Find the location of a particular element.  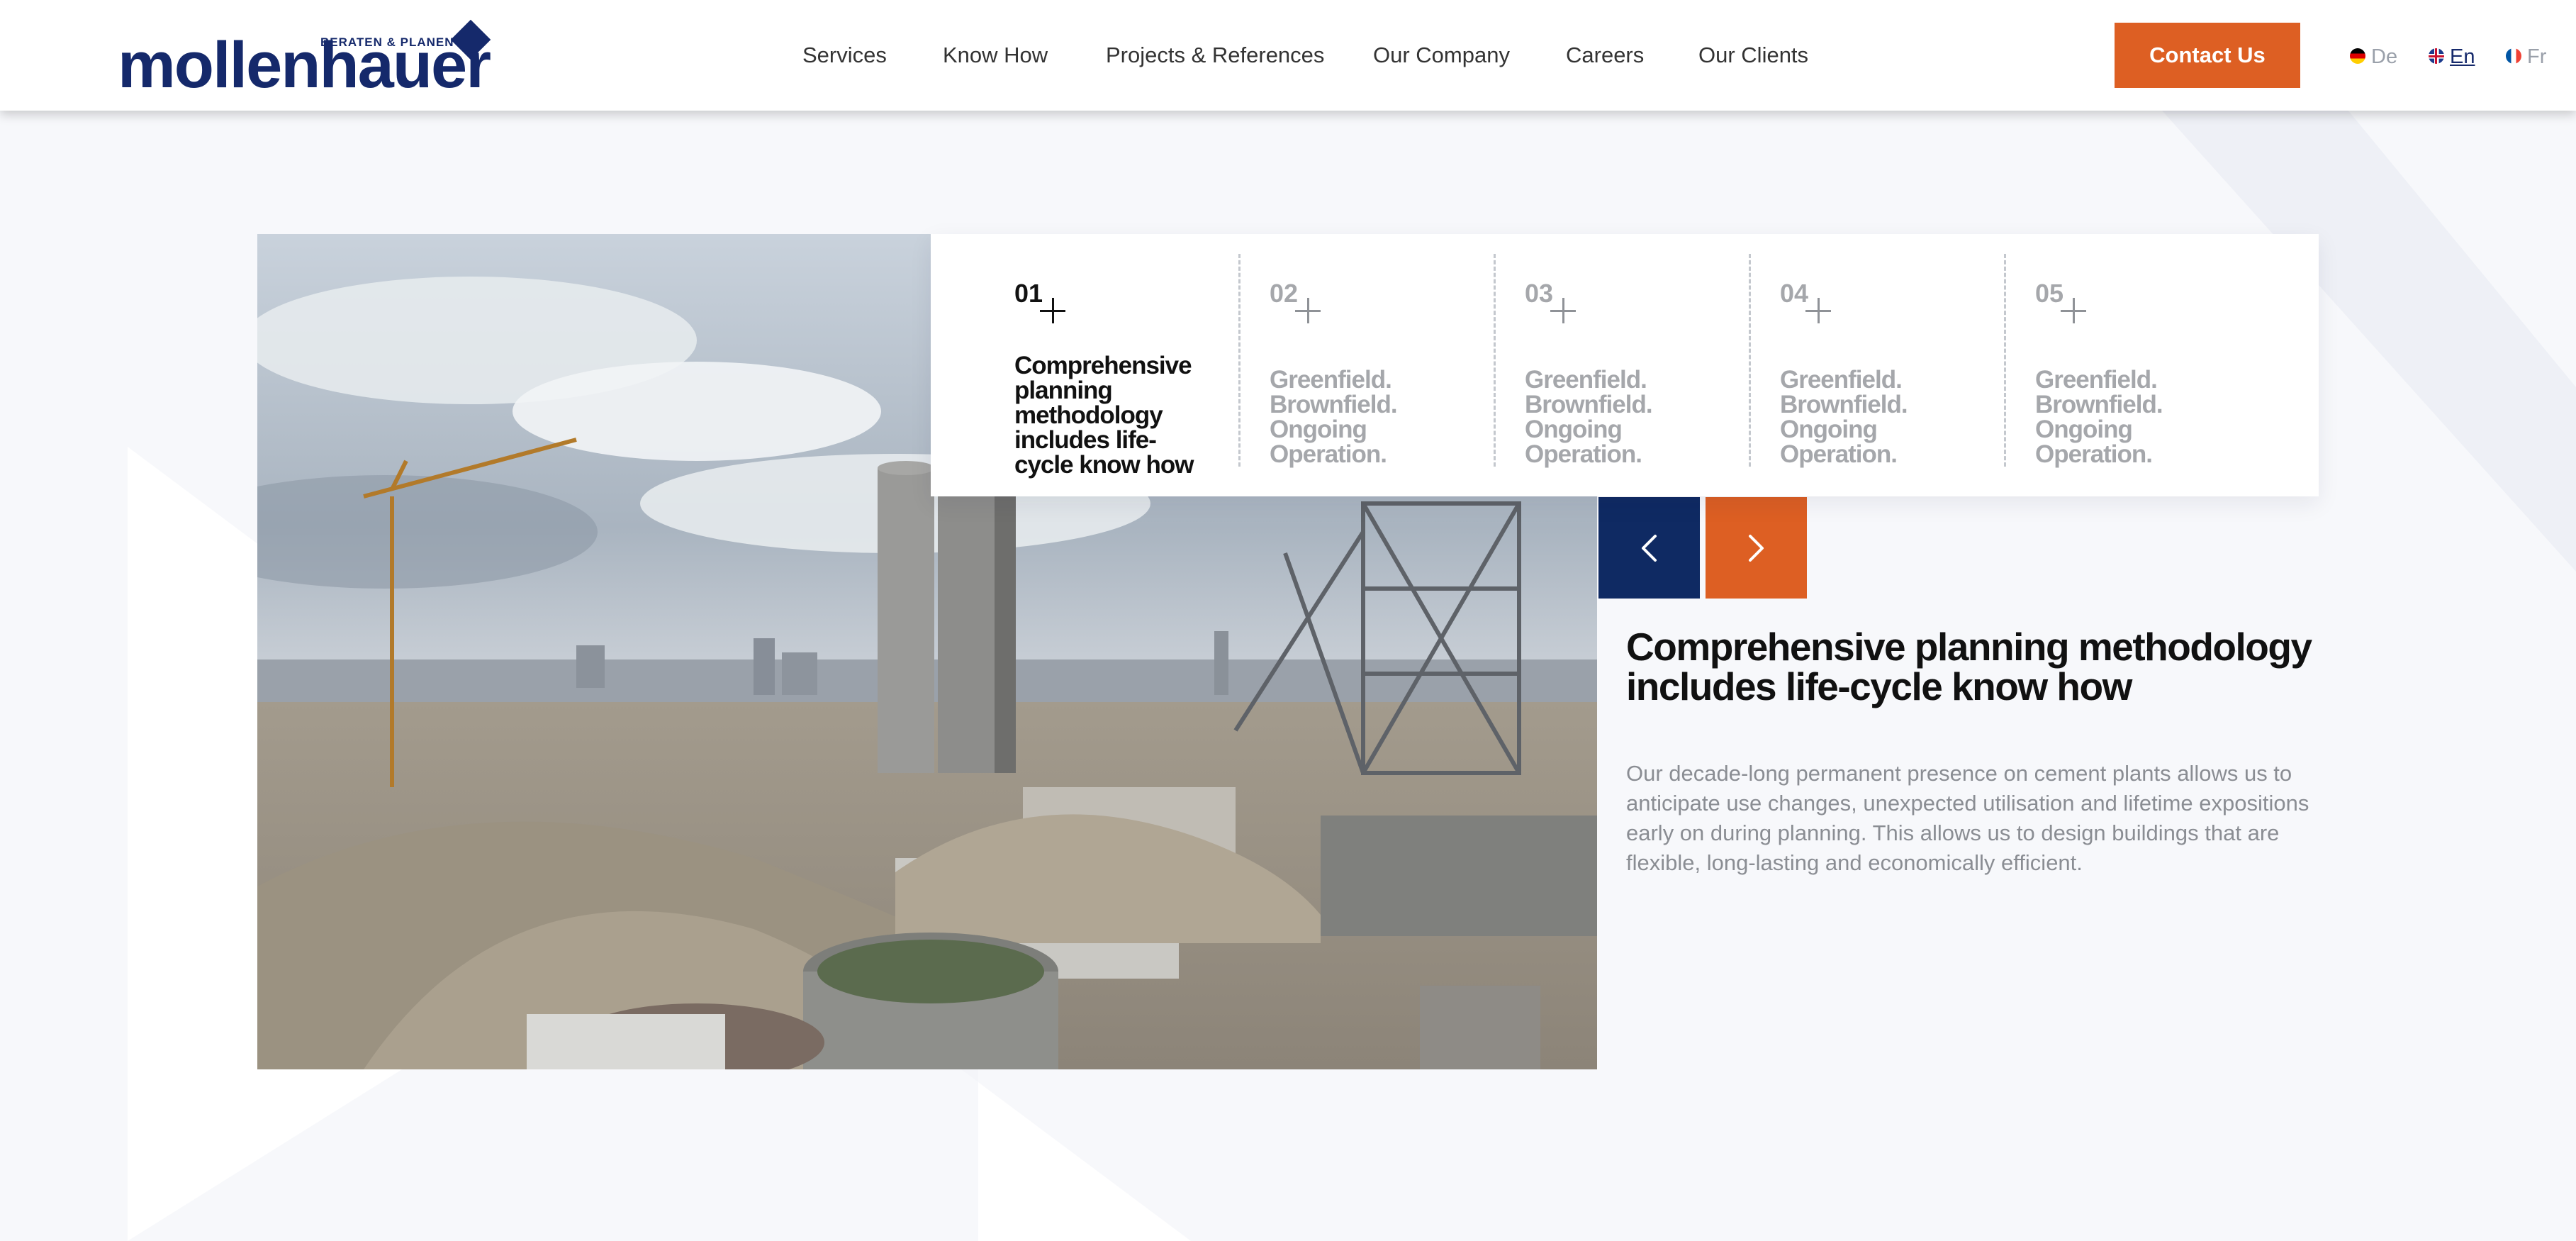

nav-item-our-company: Our Company is located at coordinates (1441, 55).